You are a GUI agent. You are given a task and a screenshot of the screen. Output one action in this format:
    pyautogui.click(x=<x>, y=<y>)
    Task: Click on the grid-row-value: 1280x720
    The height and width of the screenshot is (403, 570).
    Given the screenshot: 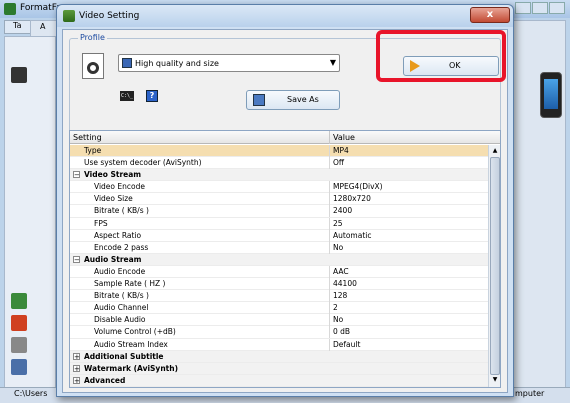 What is the action you would take?
    pyautogui.click(x=352, y=198)
    